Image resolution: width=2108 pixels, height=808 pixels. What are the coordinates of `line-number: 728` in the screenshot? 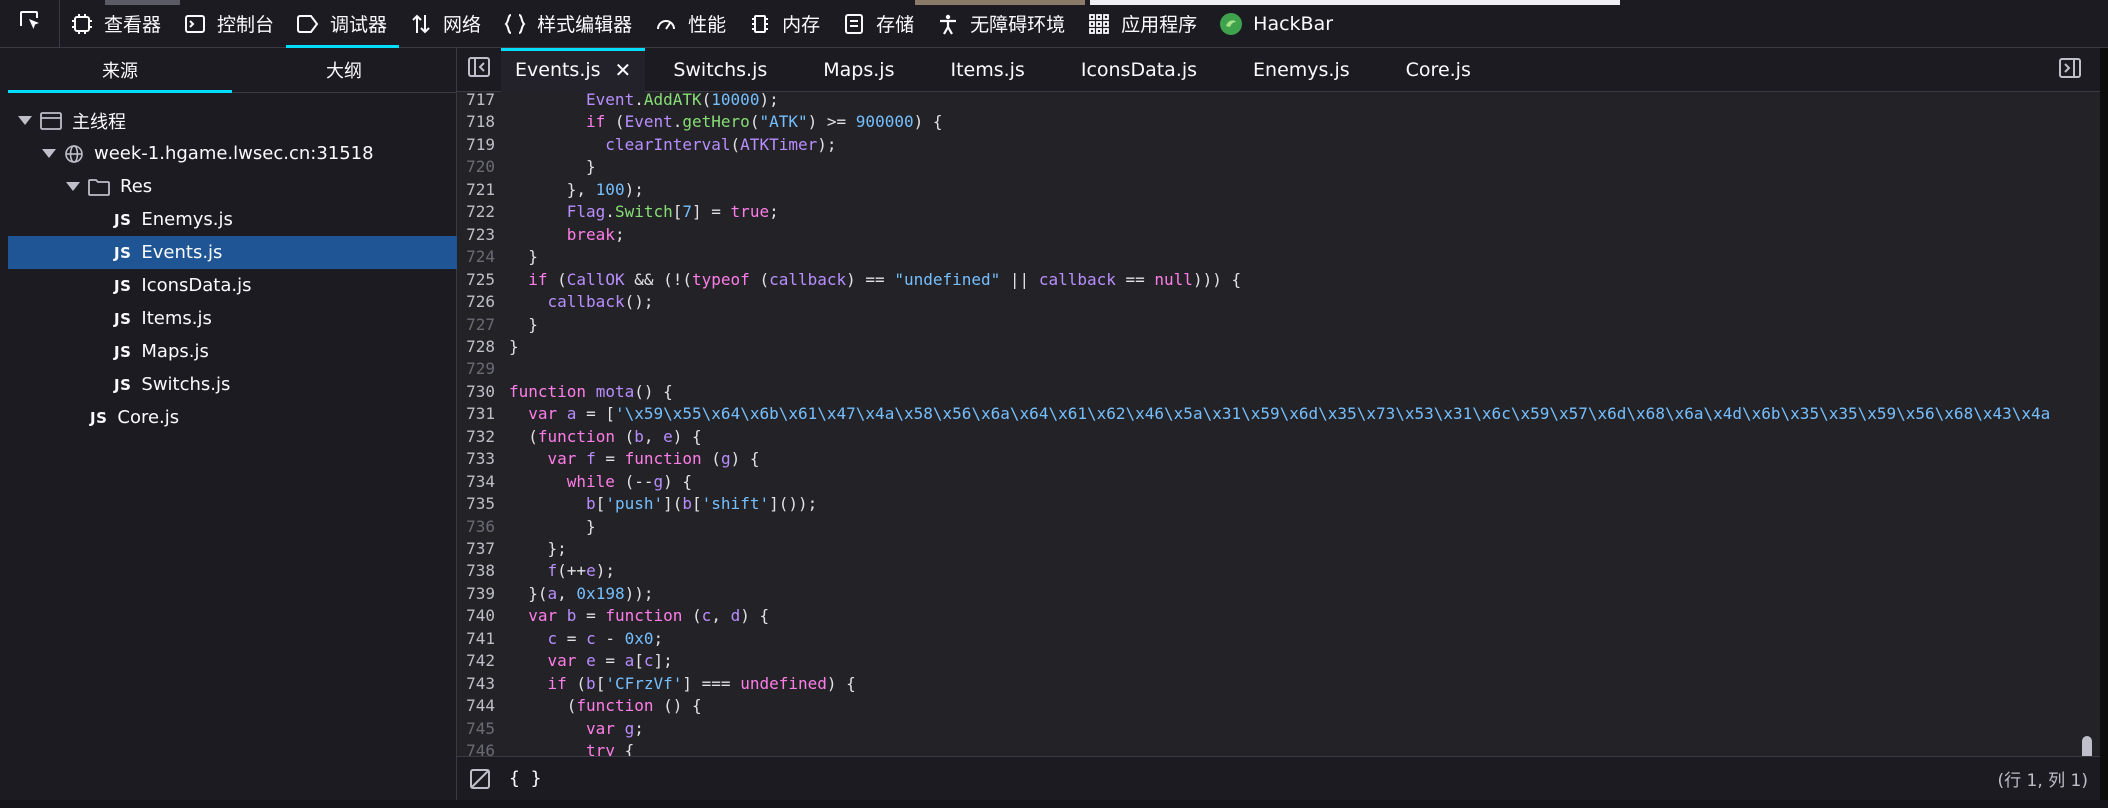 It's located at (476, 347).